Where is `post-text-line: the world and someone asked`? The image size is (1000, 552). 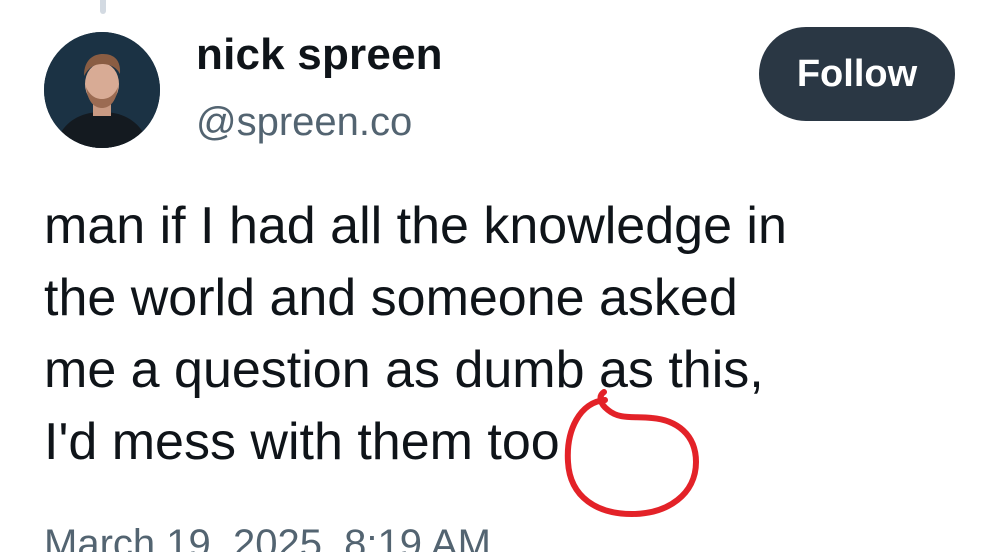
post-text-line: the world and someone asked is located at coordinates (391, 298).